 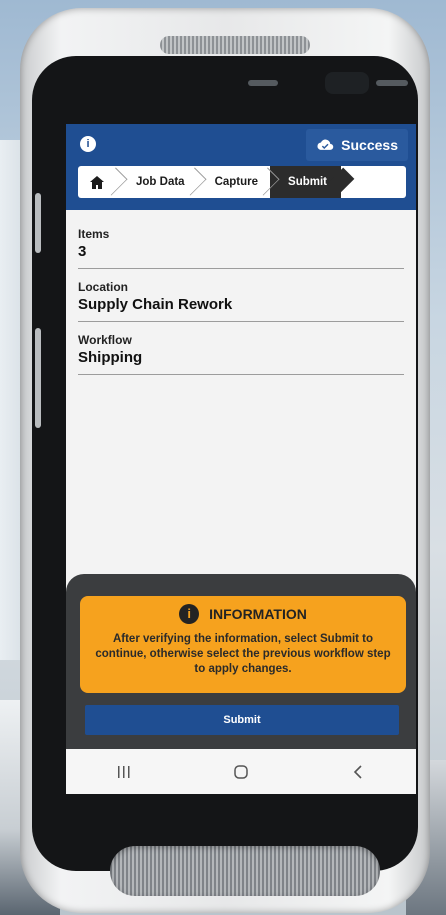 I want to click on breadcrumb-home, so click(x=98, y=182).